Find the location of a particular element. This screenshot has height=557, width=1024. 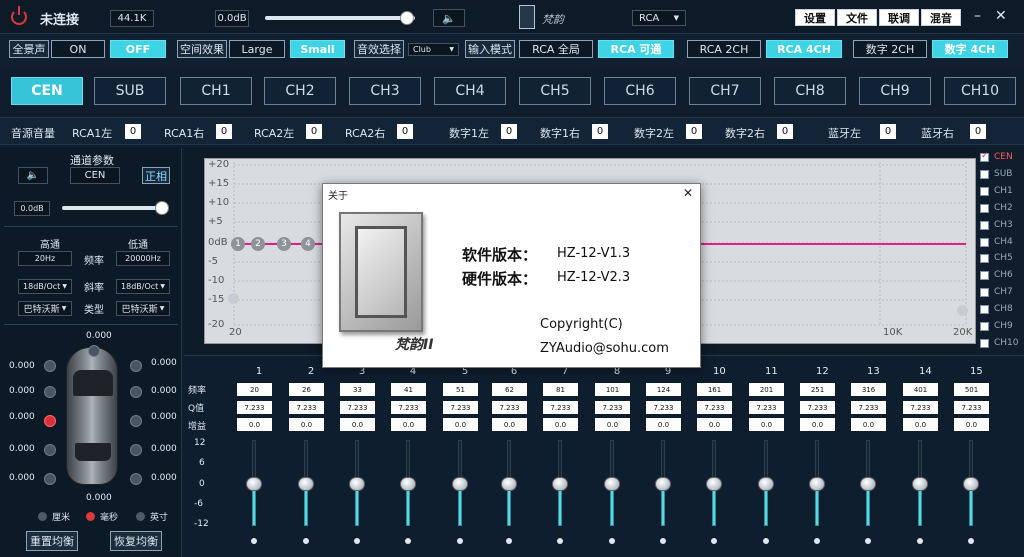

tab-ch1: CH1 is located at coordinates (216, 91).